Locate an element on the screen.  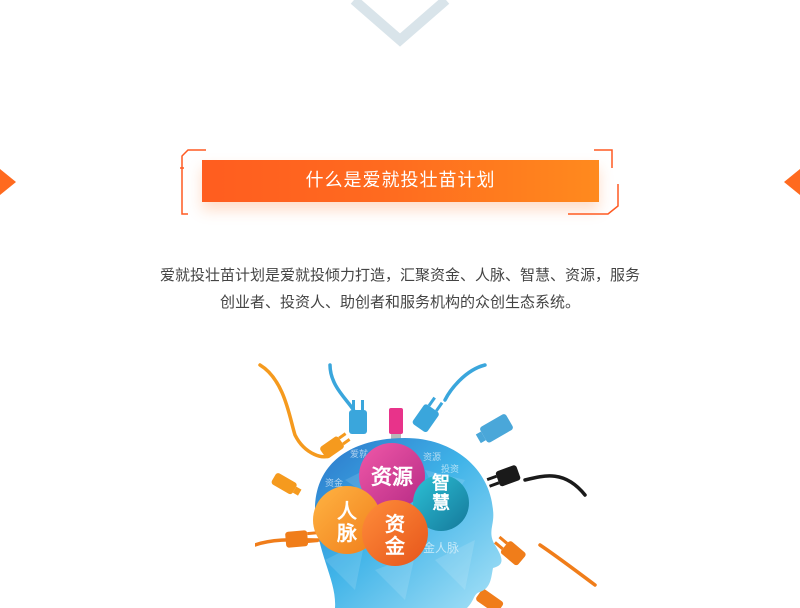
description-line: 创业者、投资人、助创者和服务机构的众创生态系统。 is located at coordinates (399, 302).